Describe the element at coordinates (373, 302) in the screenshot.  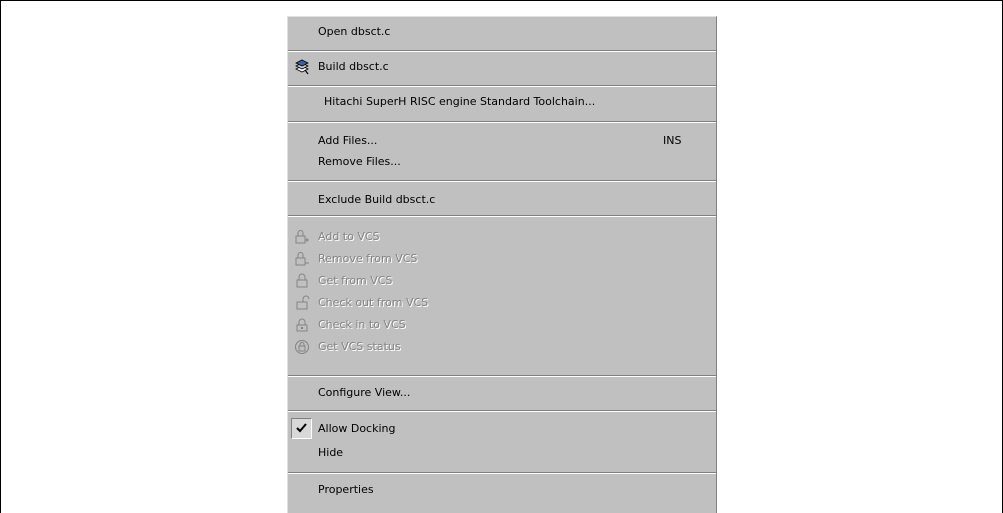
I see `menu-item-check-out-from-vcs-label: Check out from VCS` at that location.